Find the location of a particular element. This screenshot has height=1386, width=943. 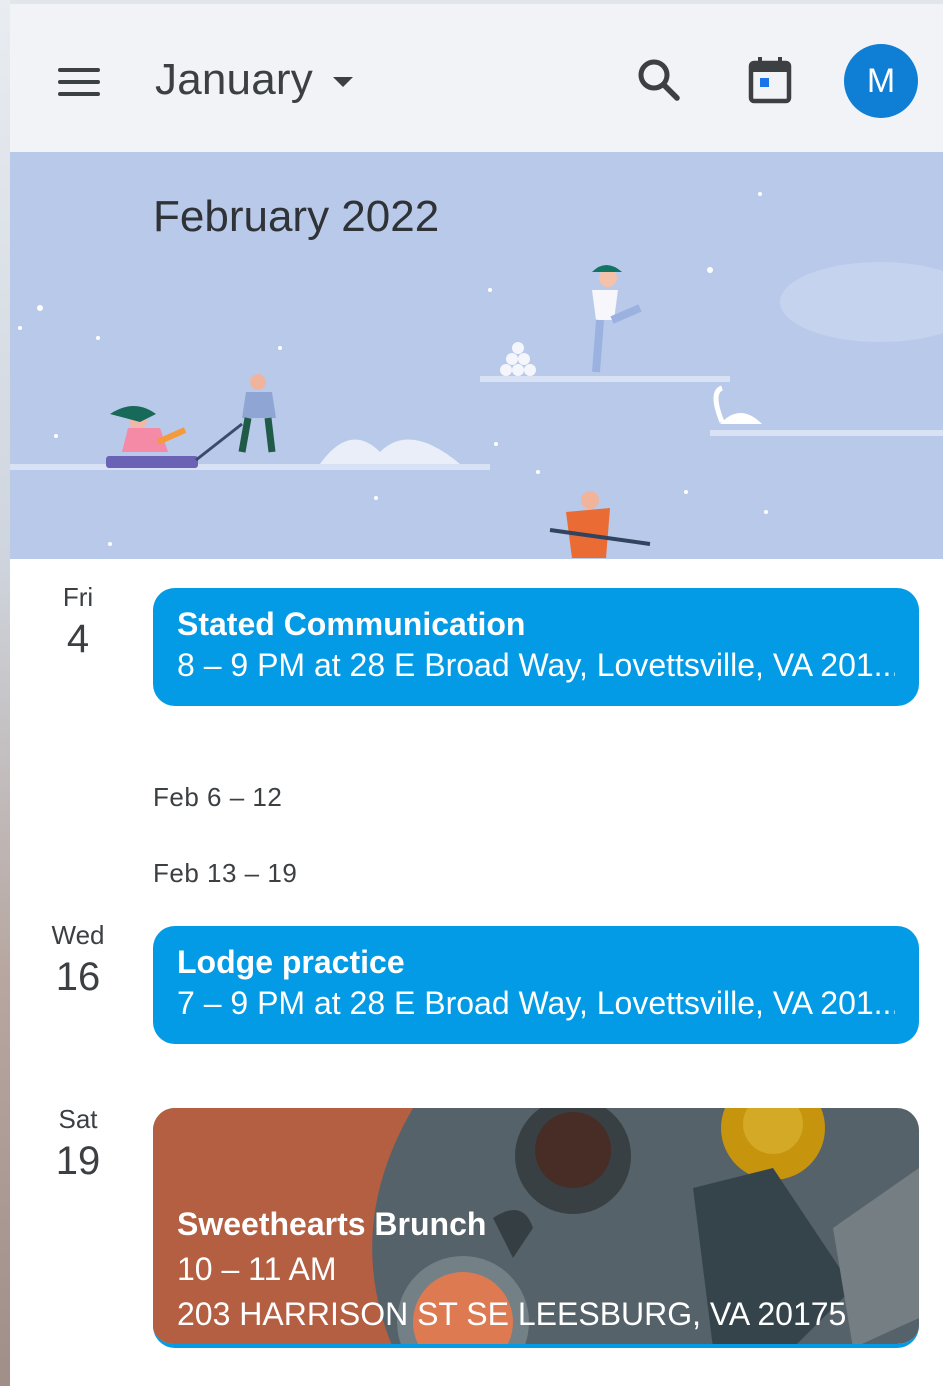

app-bar: January M is located at coordinates (476, 76).